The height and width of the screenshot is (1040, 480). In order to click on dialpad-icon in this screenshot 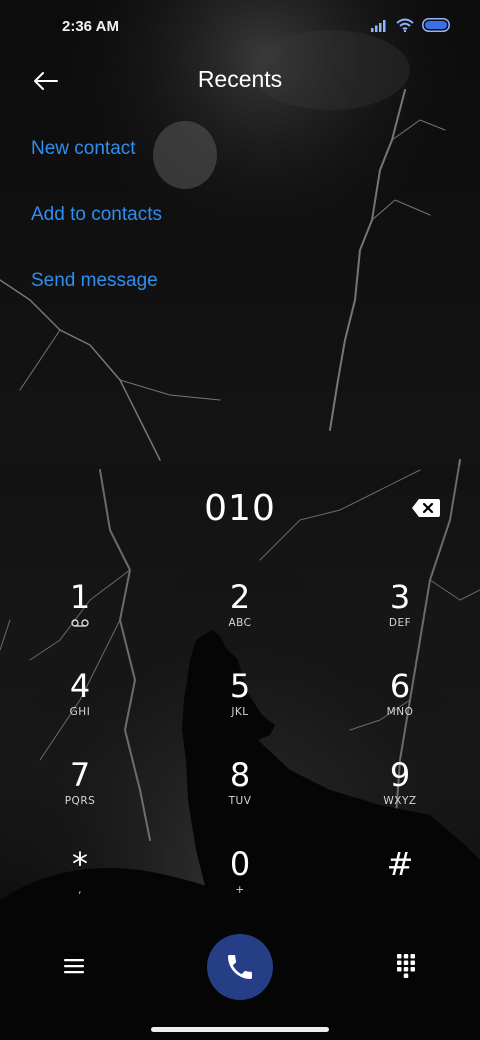, I will do `click(406, 966)`.